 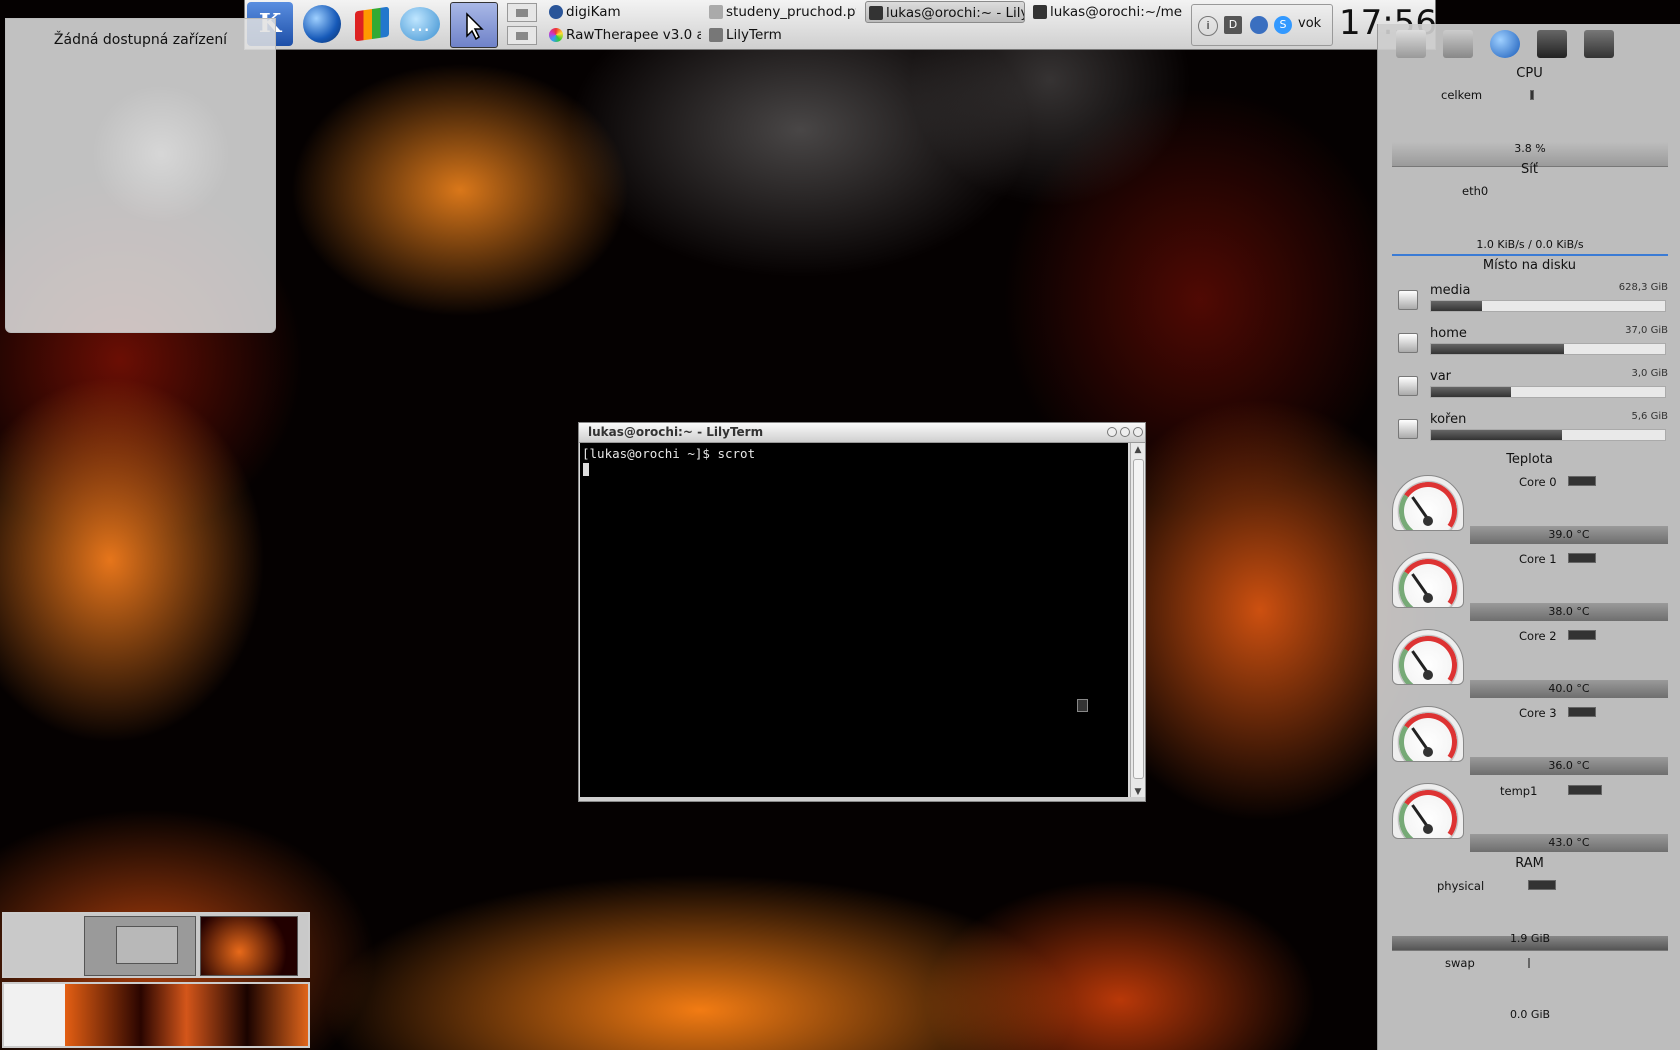 What do you see at coordinates (1538, 559) in the screenshot?
I see `sensor-label: Core 1` at bounding box center [1538, 559].